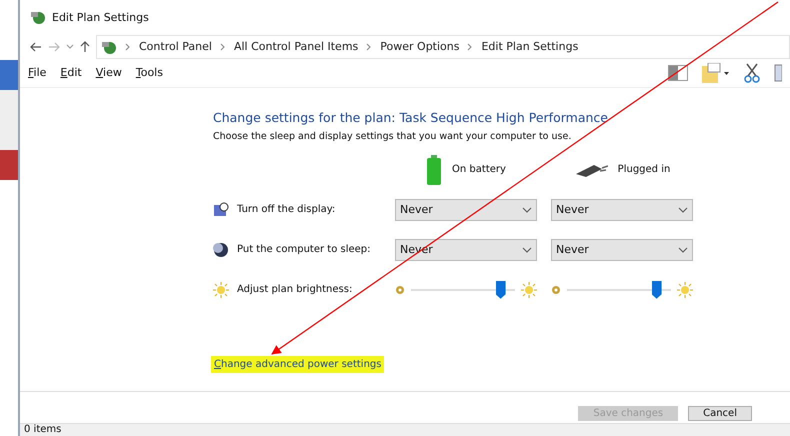 This screenshot has height=436, width=790. Describe the element at coordinates (294, 290) in the screenshot. I see `setting-label: Adjust plan brightness:` at that location.